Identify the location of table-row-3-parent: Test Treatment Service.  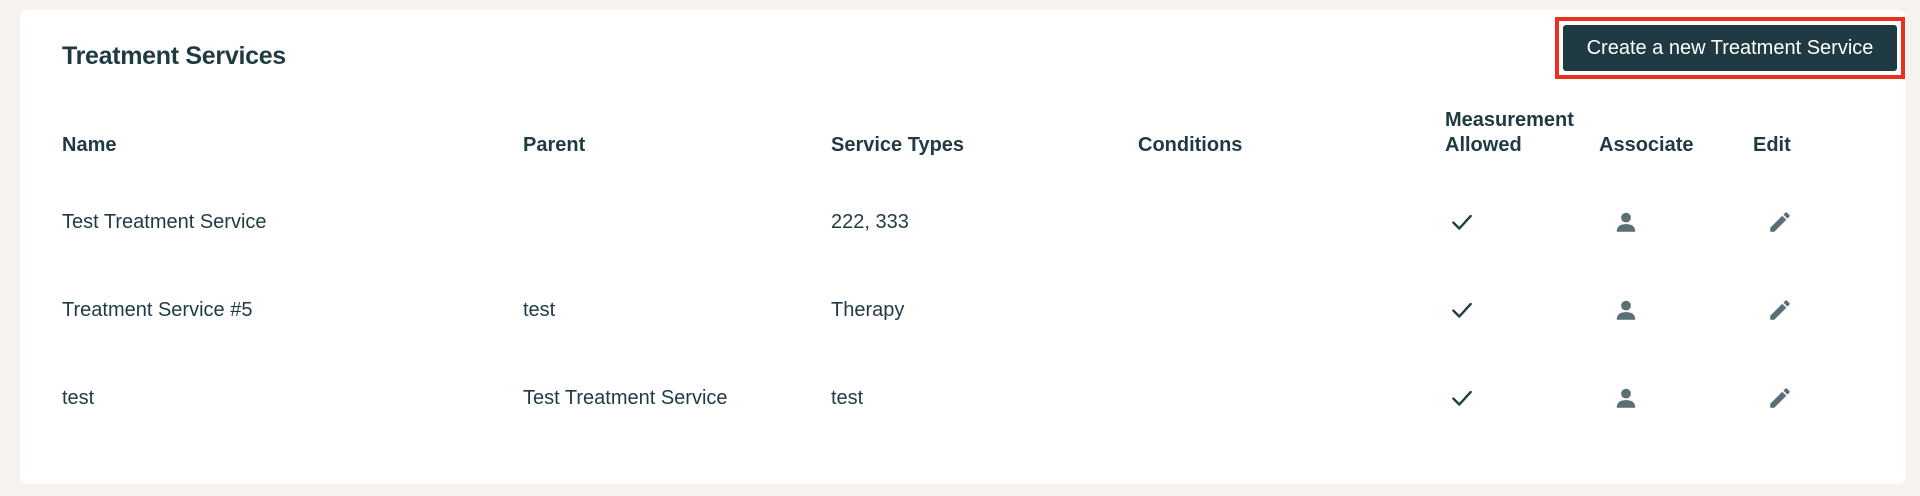
(625, 398).